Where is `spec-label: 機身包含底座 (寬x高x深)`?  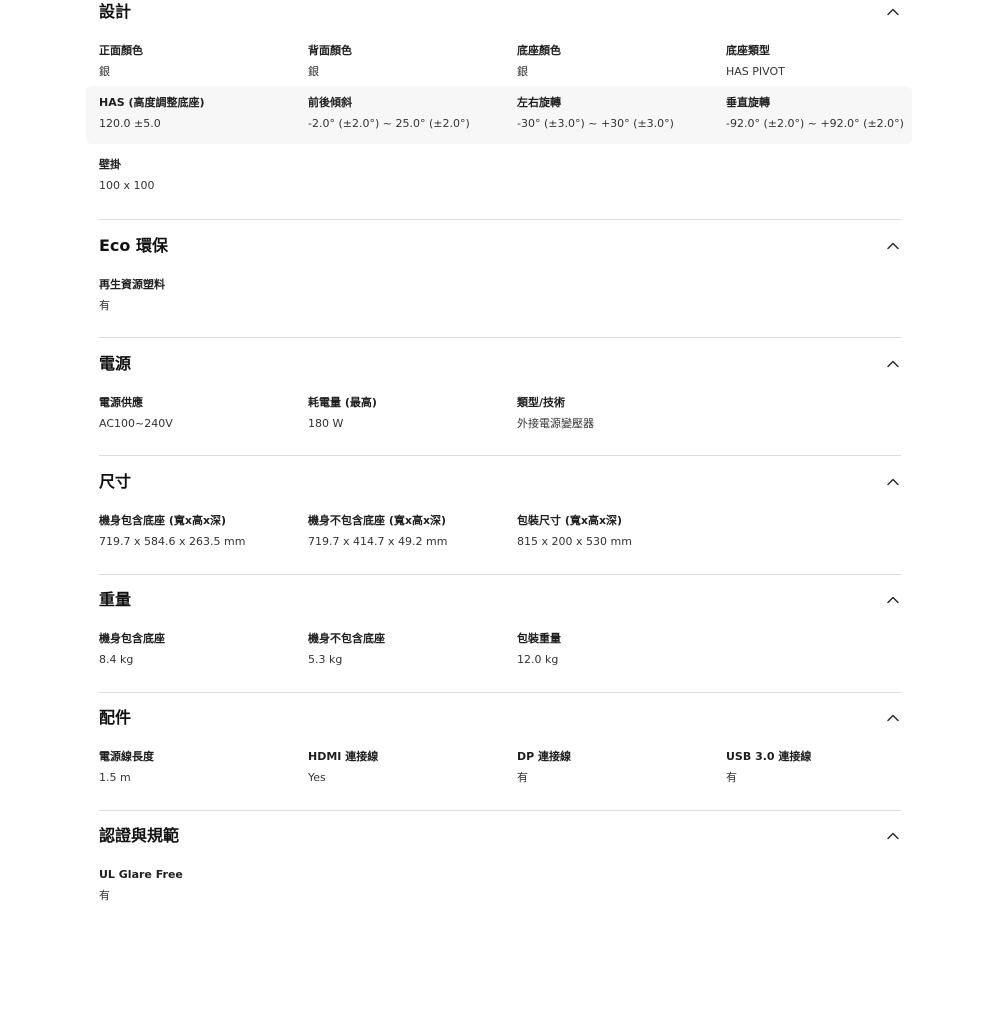
spec-label: 機身包含底座 (寬x高x深) is located at coordinates (163, 520).